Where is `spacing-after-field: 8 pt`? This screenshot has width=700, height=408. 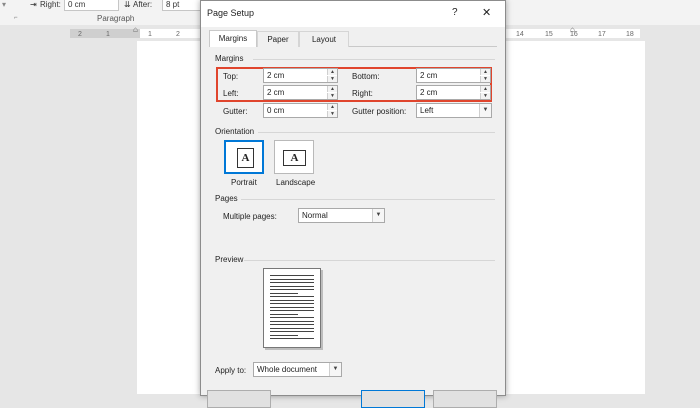
spacing-after-field: 8 pt is located at coordinates (181, 5).